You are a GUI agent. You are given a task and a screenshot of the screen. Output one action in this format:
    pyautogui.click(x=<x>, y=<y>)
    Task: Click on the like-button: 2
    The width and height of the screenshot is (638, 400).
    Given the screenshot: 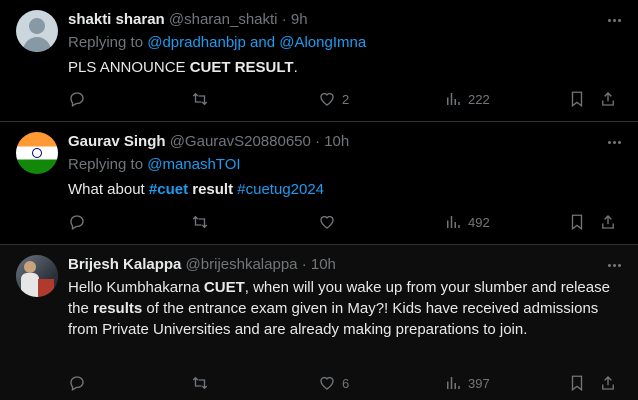 What is the action you would take?
    pyautogui.click(x=333, y=99)
    